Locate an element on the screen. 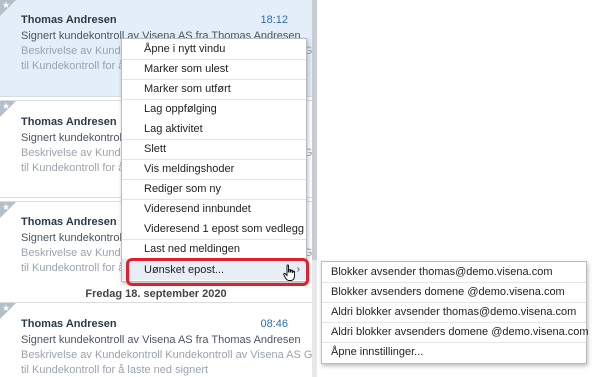 The image size is (608, 377). submenu-item-block-sender: Blokker avsender thomas@demo.visena.com is located at coordinates (454, 272).